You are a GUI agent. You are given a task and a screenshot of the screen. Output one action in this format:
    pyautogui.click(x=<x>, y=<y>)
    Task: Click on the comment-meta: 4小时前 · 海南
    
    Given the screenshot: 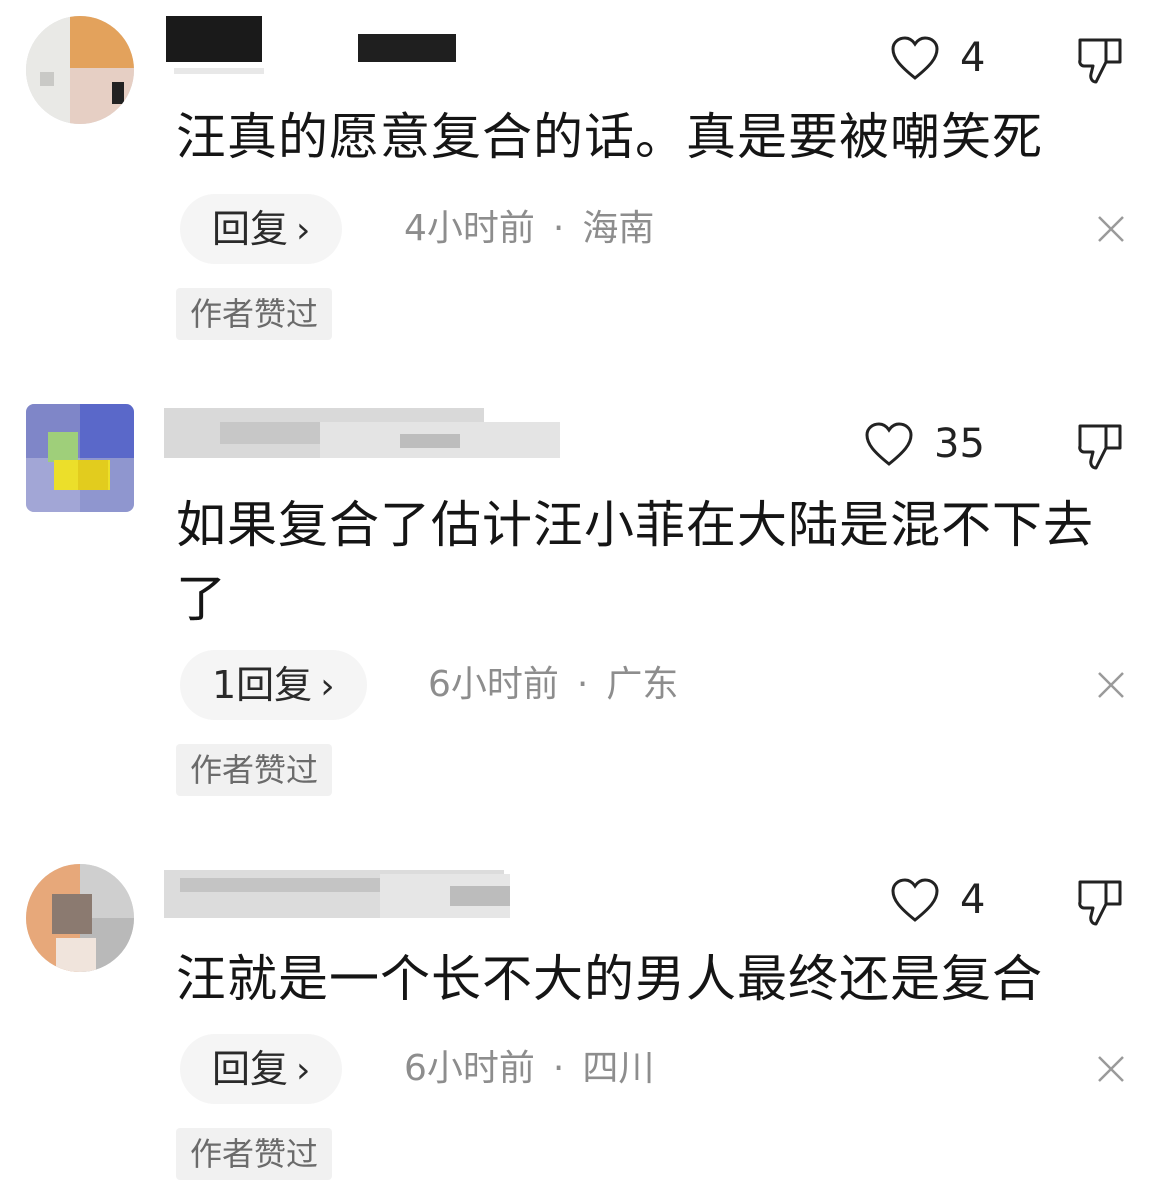 What is the action you would take?
    pyautogui.click(x=529, y=229)
    